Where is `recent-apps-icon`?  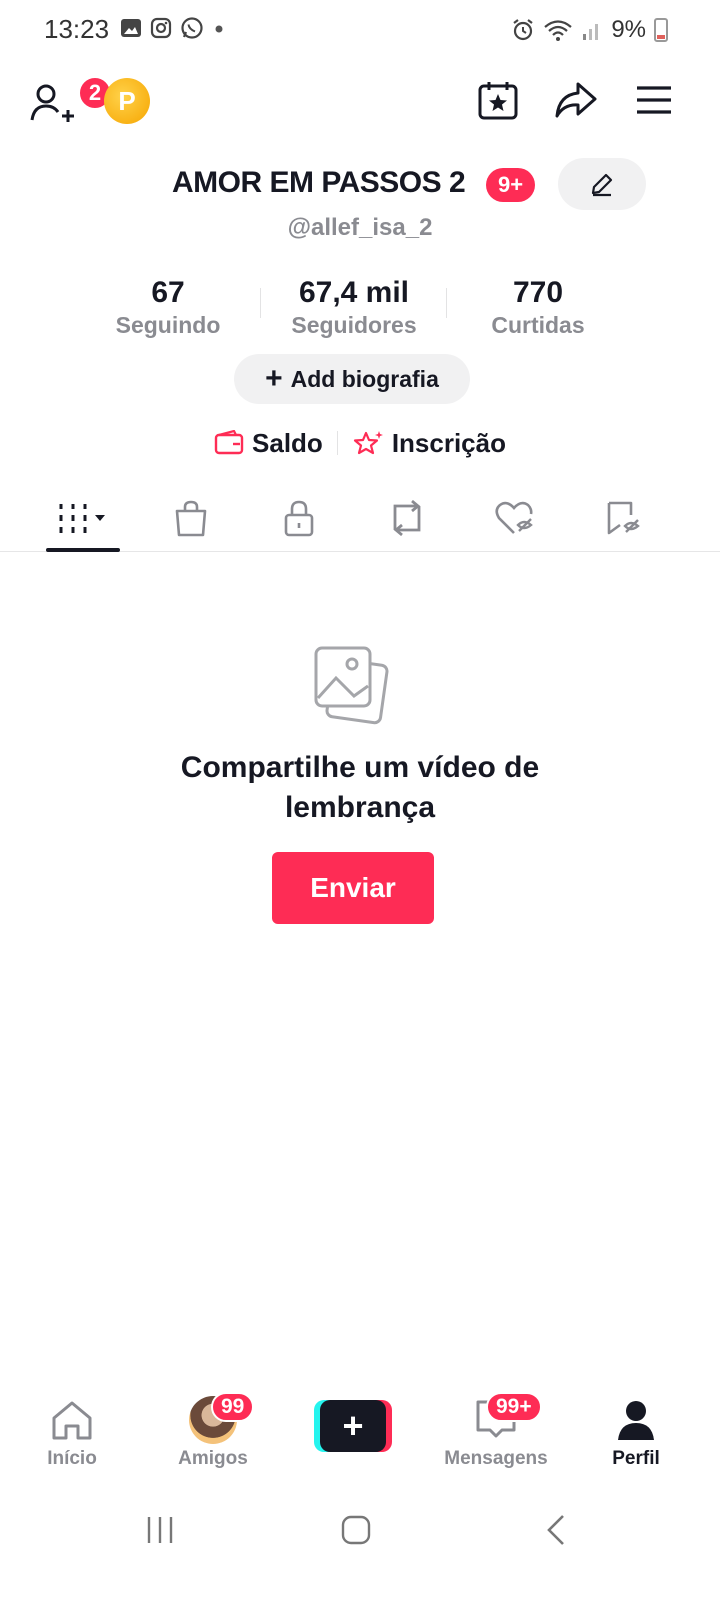 recent-apps-icon is located at coordinates (160, 1530).